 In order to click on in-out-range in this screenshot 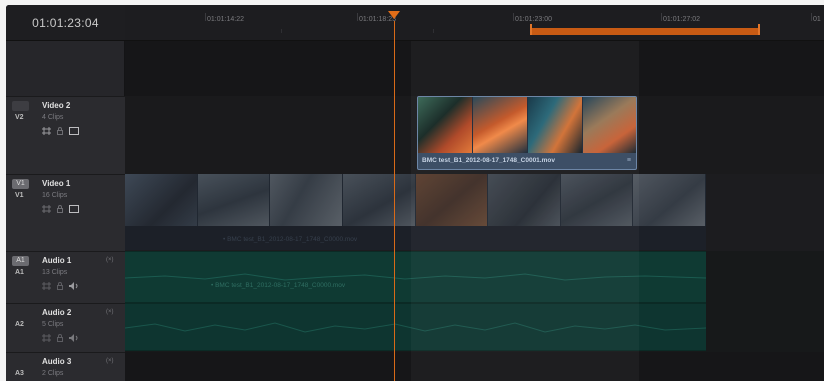, I will do `click(645, 29)`.